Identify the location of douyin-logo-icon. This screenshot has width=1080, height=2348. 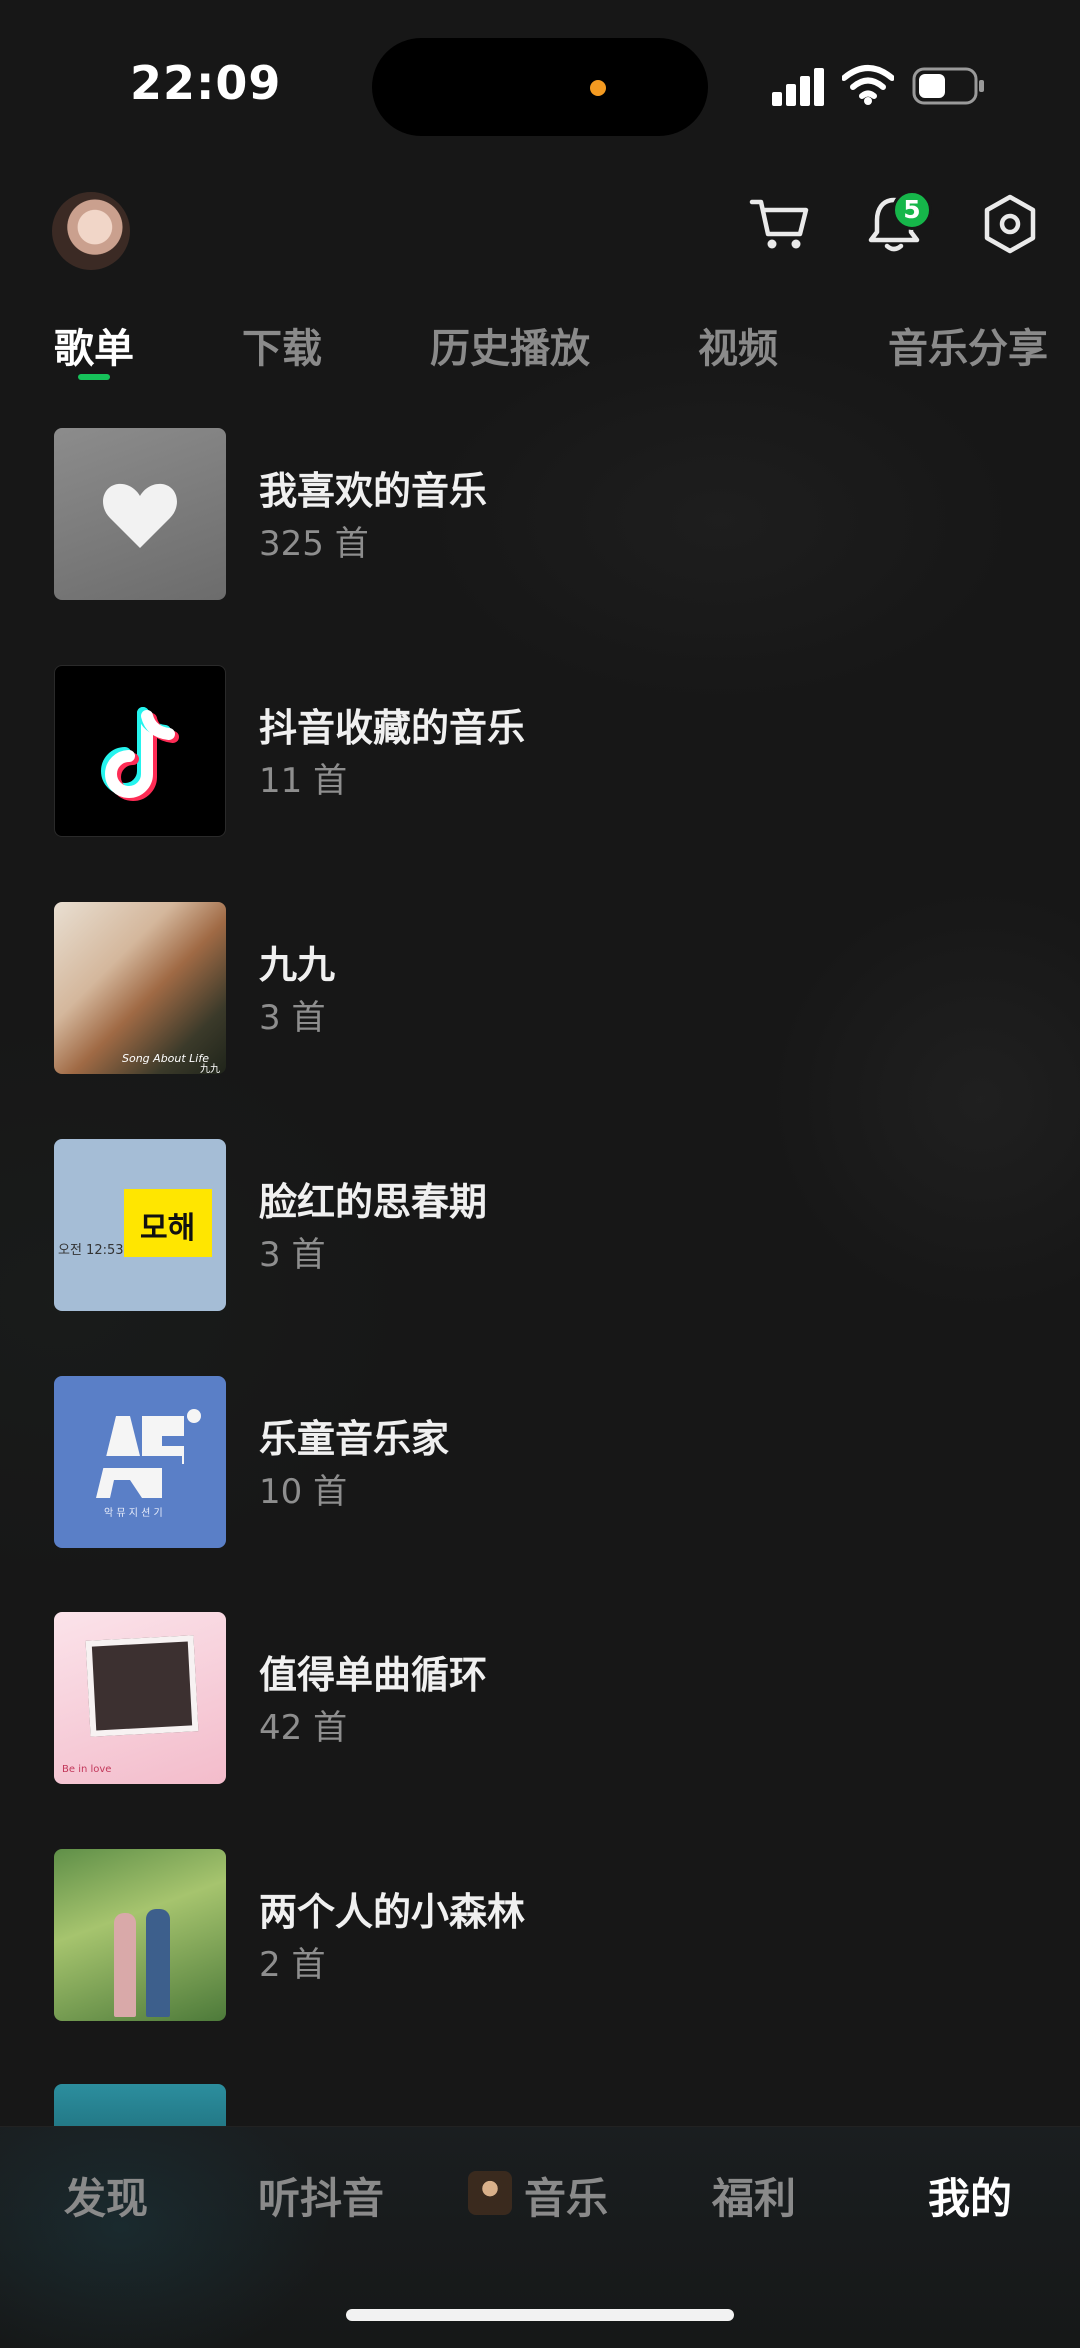
(140, 754).